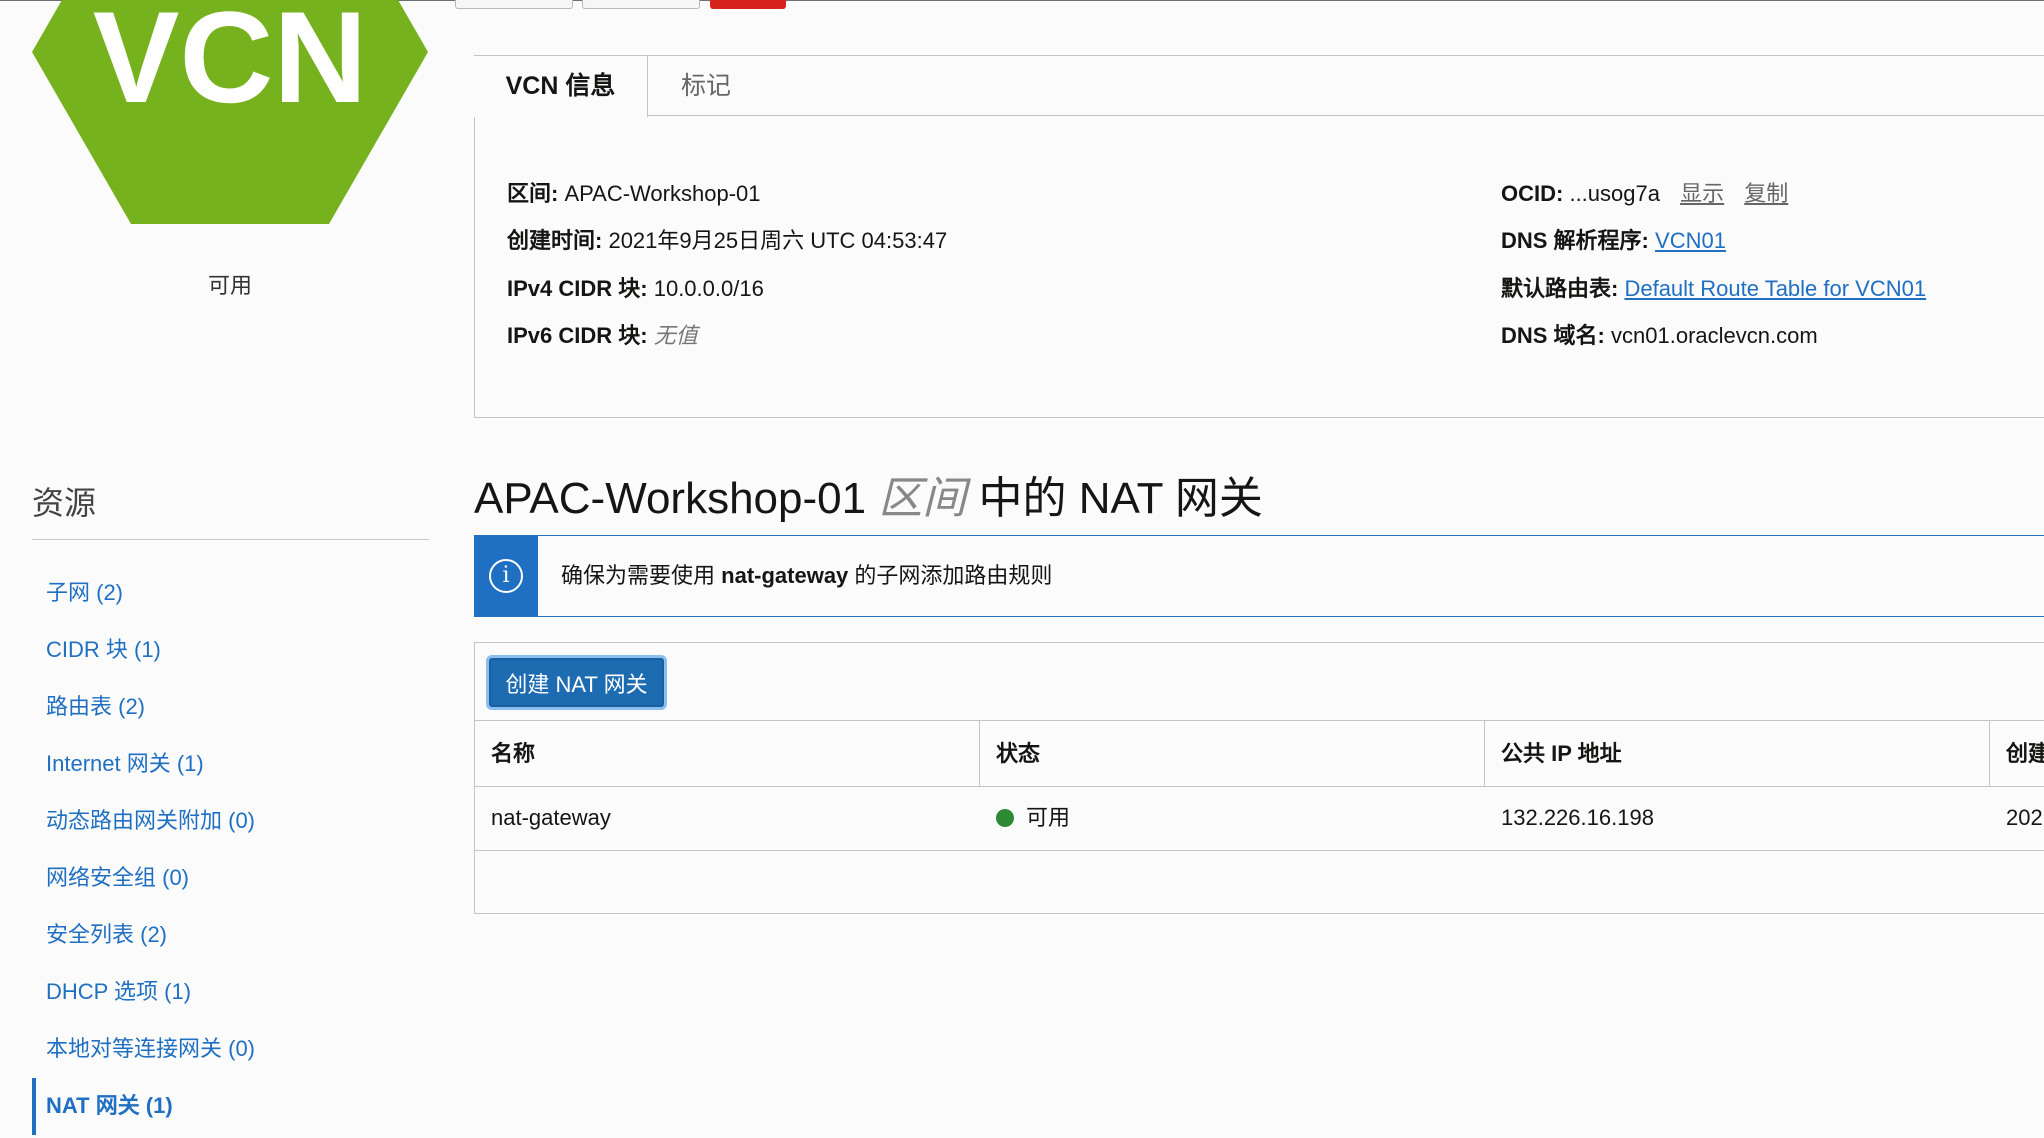 The width and height of the screenshot is (2044, 1138). I want to click on resource-item-lpgs: 本地对等连接网关 (0), so click(232, 1049).